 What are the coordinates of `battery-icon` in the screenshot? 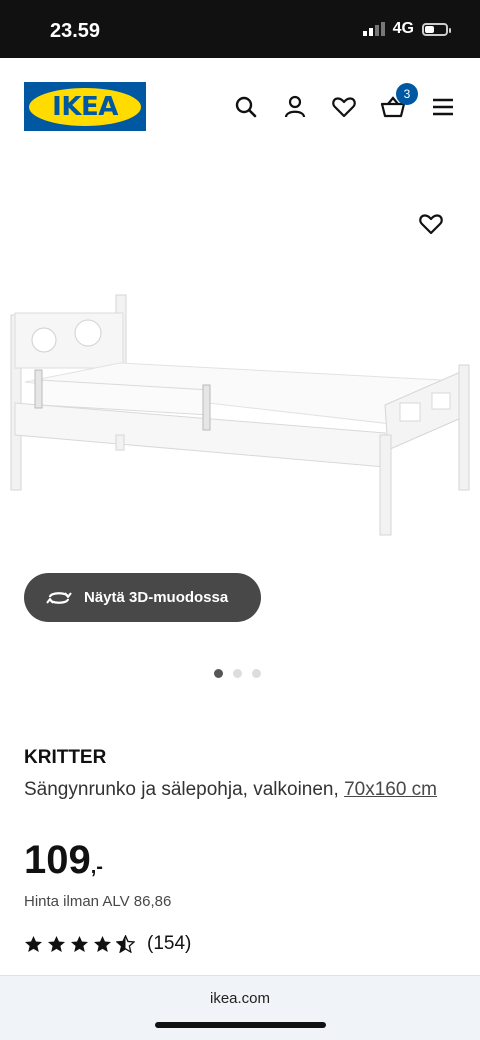 It's located at (436, 29).